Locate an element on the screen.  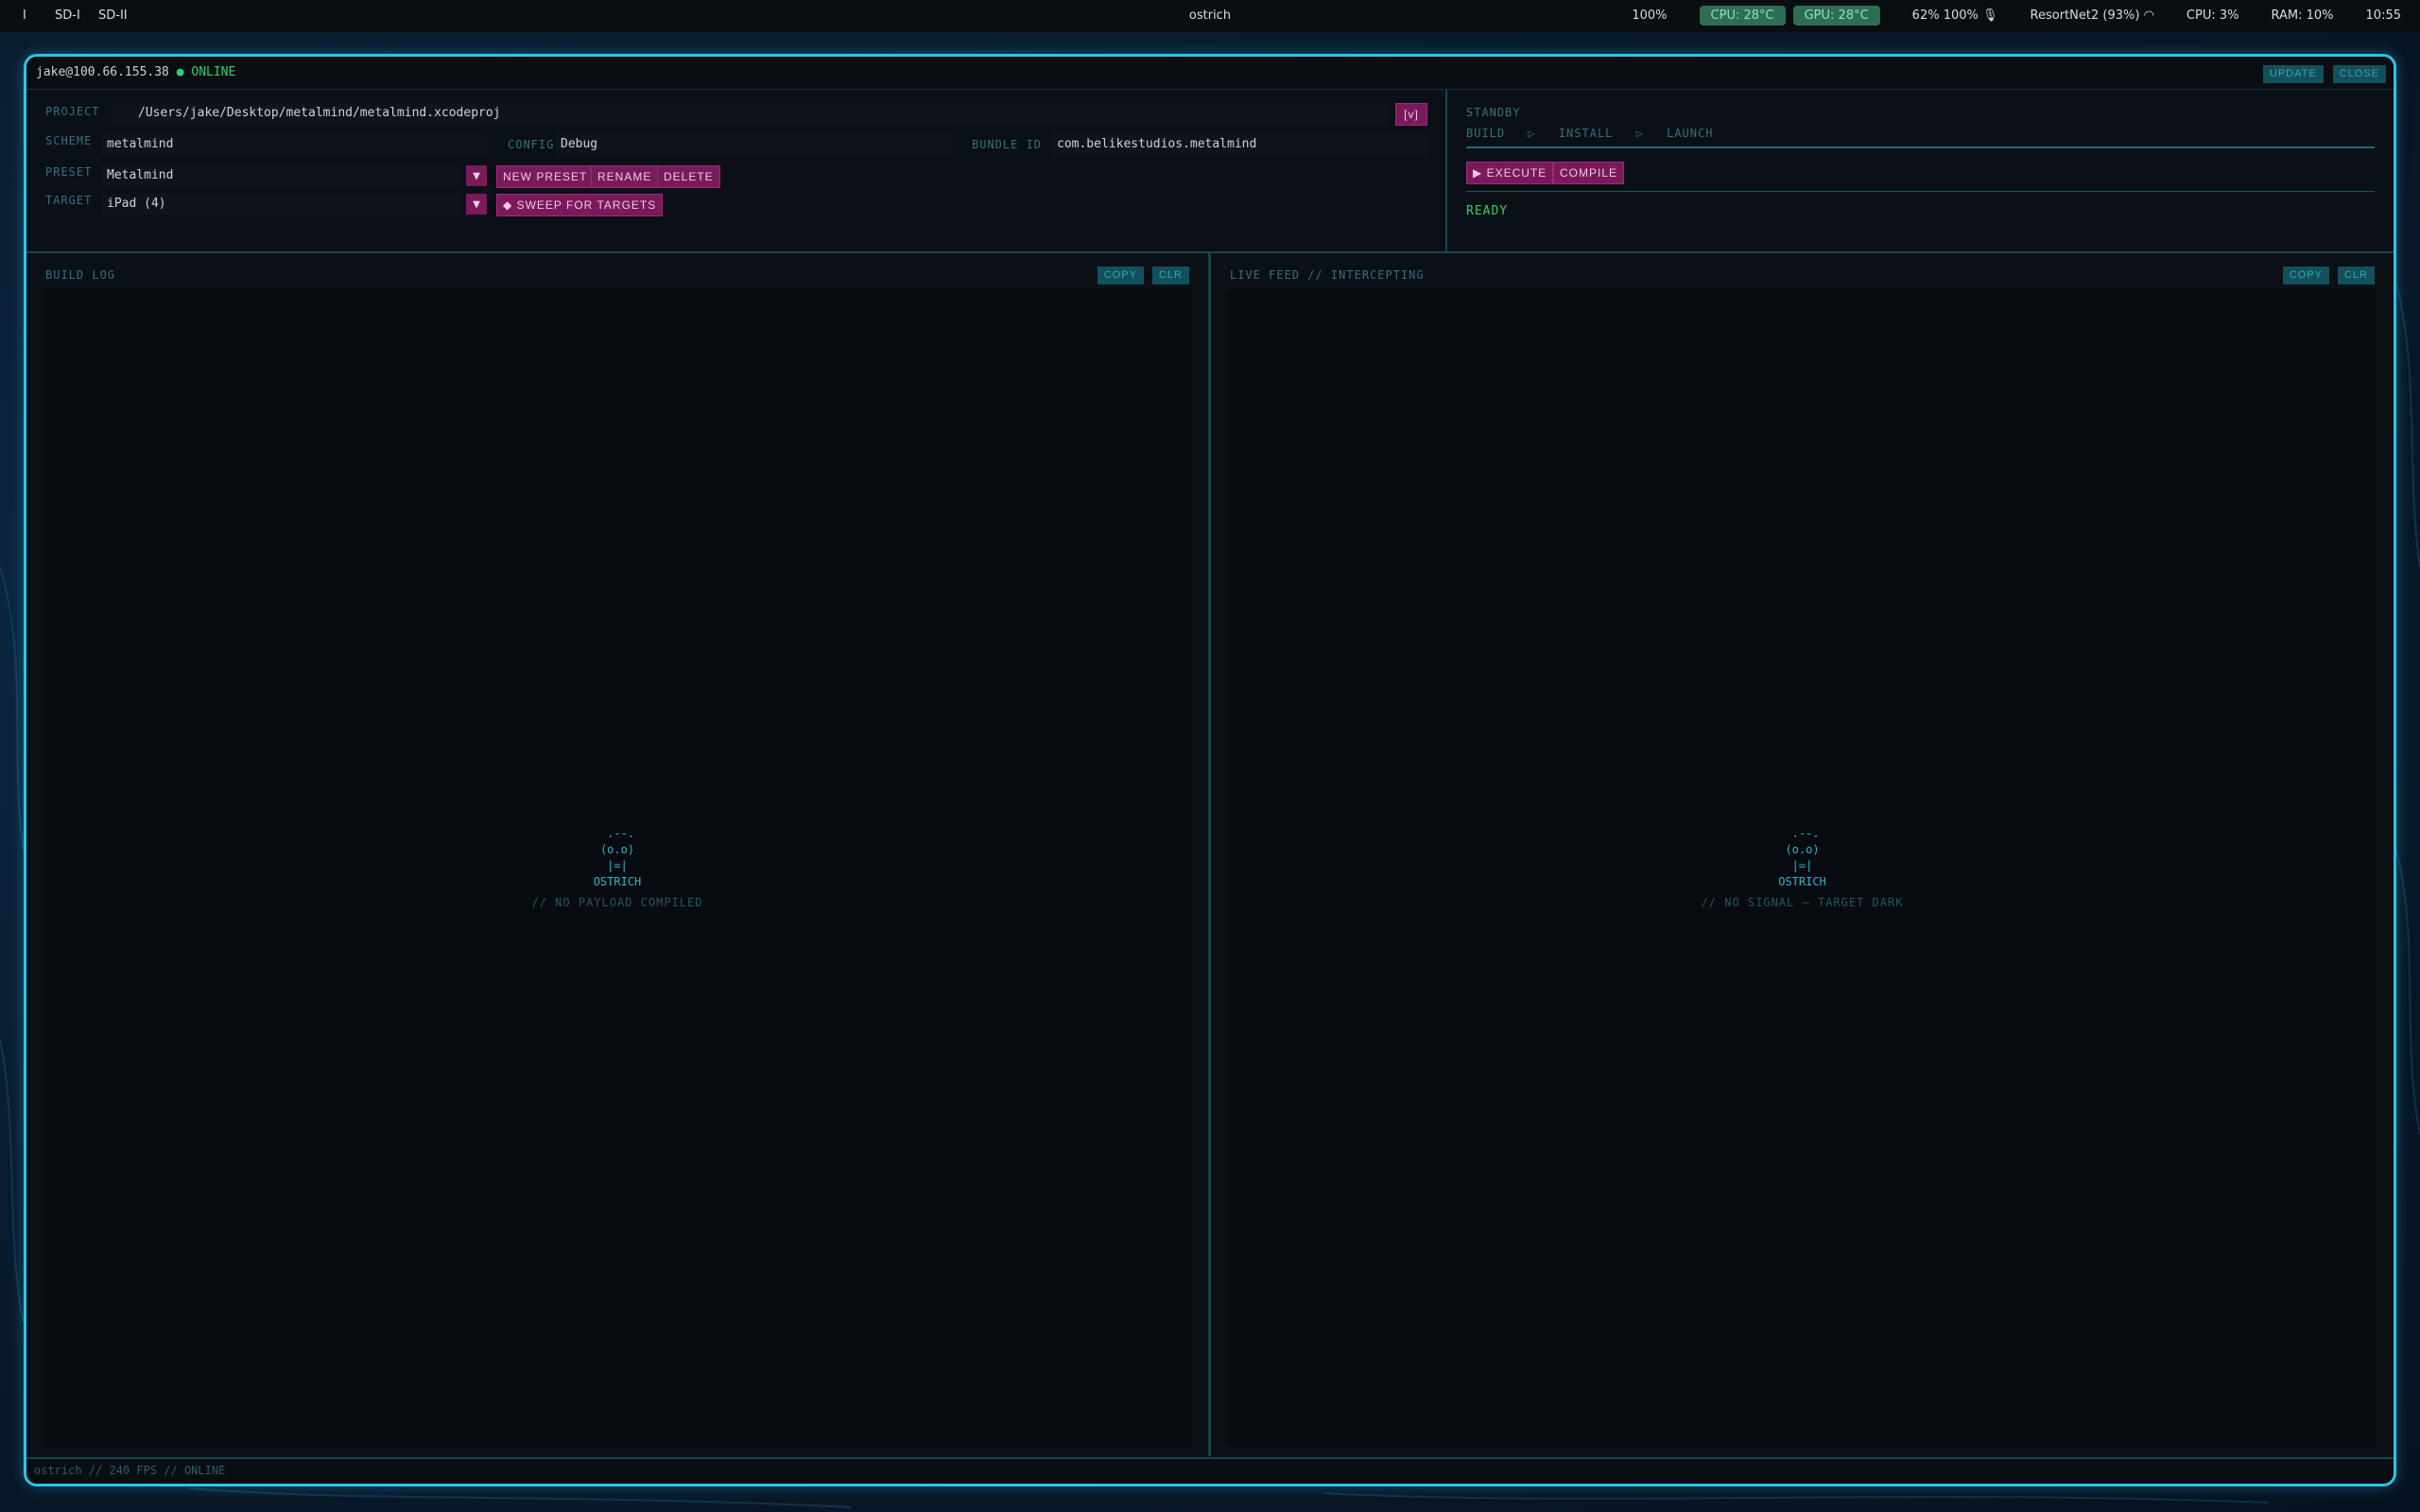
online-status: ● ONLINE is located at coordinates (206, 72).